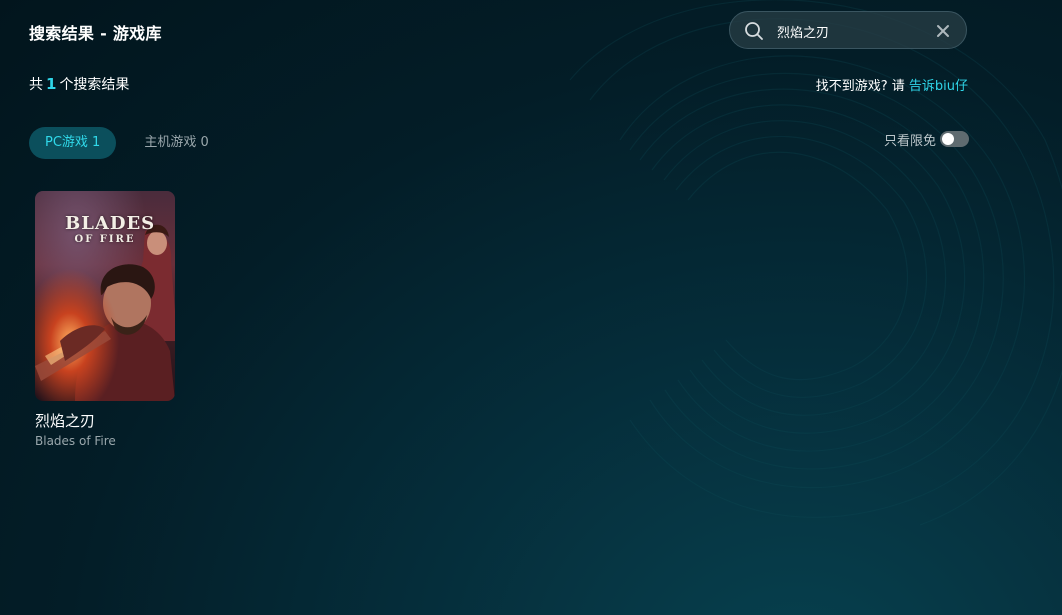  Describe the element at coordinates (95, 33) in the screenshot. I see `page-title: 搜索结果 - 游戏库` at that location.